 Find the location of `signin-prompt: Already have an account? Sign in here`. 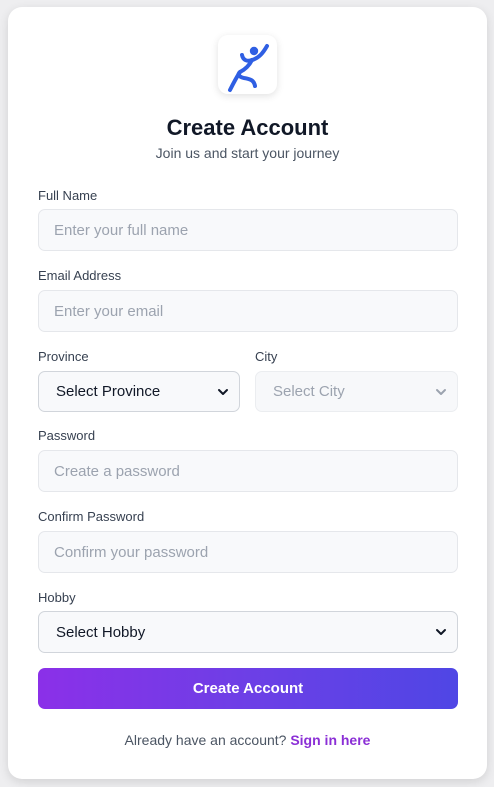

signin-prompt: Already have an account? Sign in here is located at coordinates (247, 740).